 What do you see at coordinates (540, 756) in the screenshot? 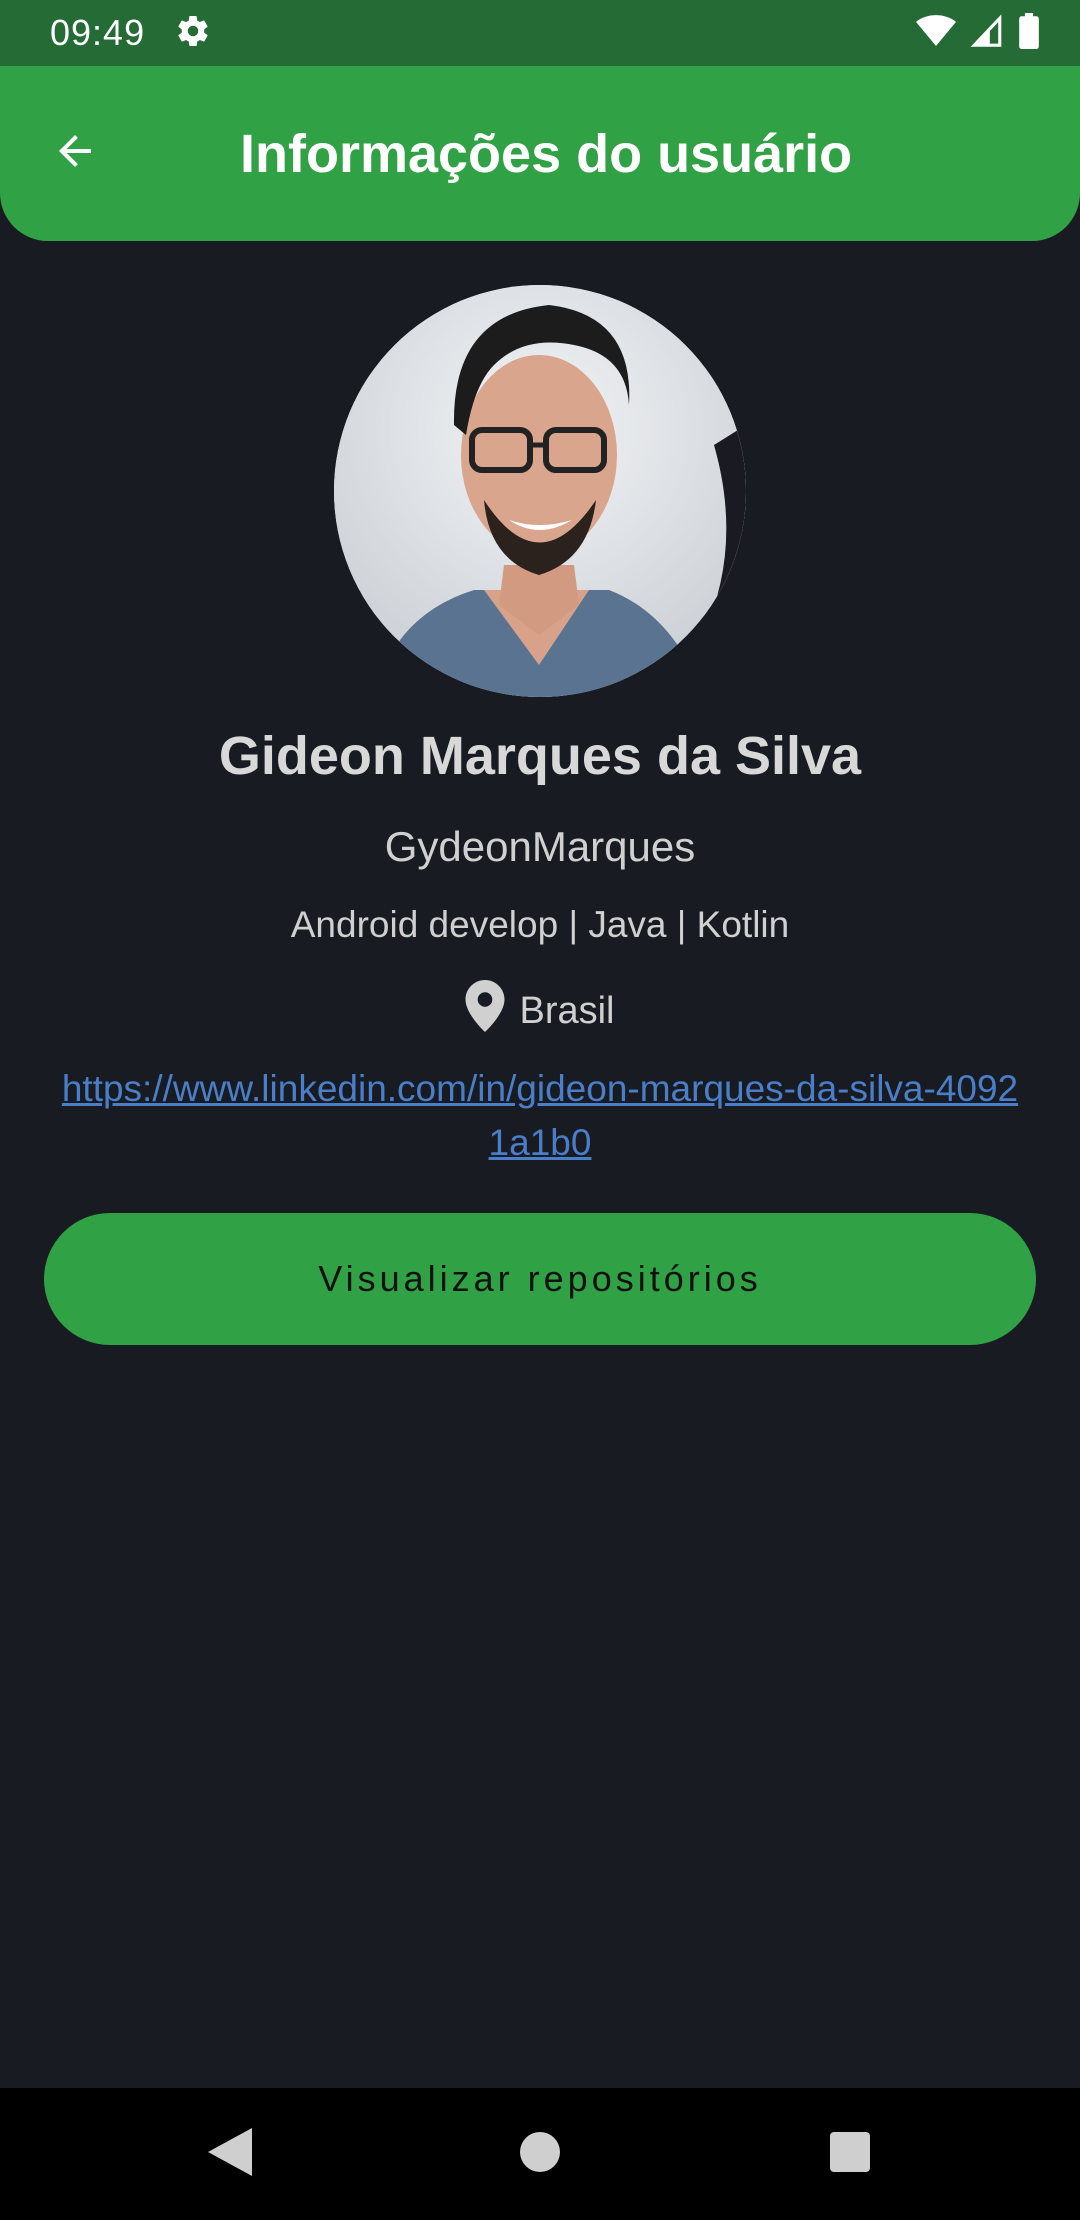
I see `user-name: Gideon Marques da Silva` at bounding box center [540, 756].